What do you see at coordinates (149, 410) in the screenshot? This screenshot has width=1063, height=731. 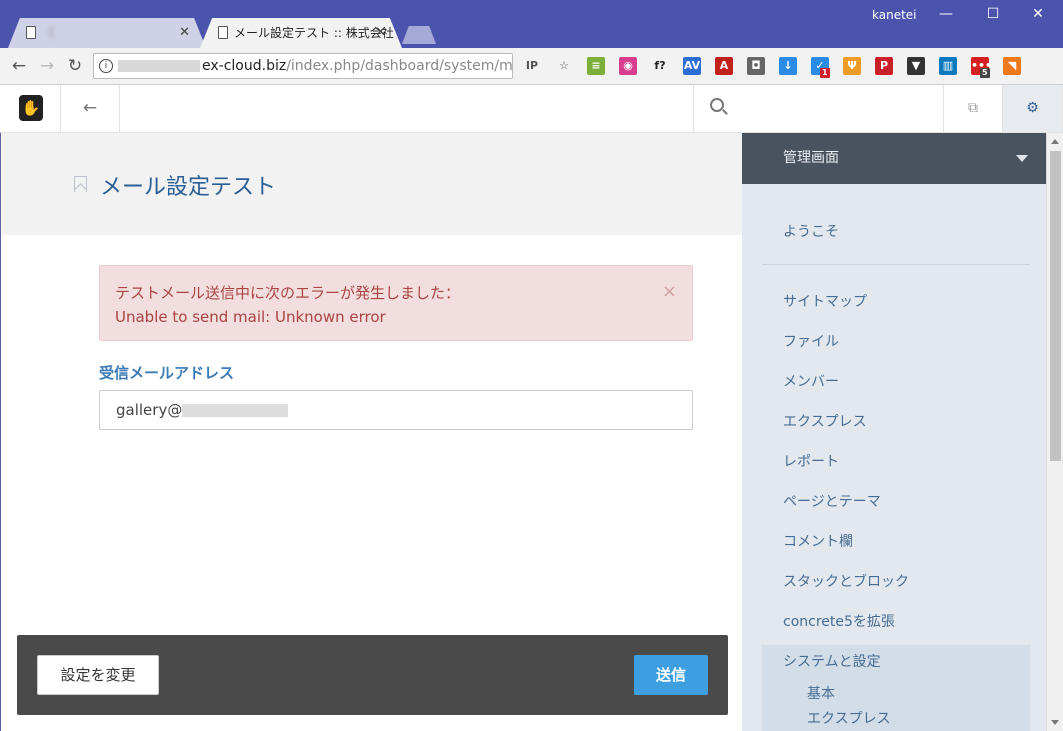 I see `email-value: gallery@` at bounding box center [149, 410].